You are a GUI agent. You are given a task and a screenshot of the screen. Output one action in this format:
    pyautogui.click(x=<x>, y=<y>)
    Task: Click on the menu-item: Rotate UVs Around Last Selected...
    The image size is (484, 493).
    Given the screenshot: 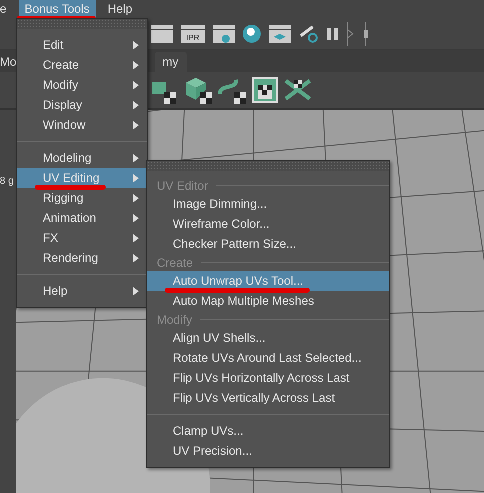 What is the action you would take?
    pyautogui.click(x=268, y=358)
    